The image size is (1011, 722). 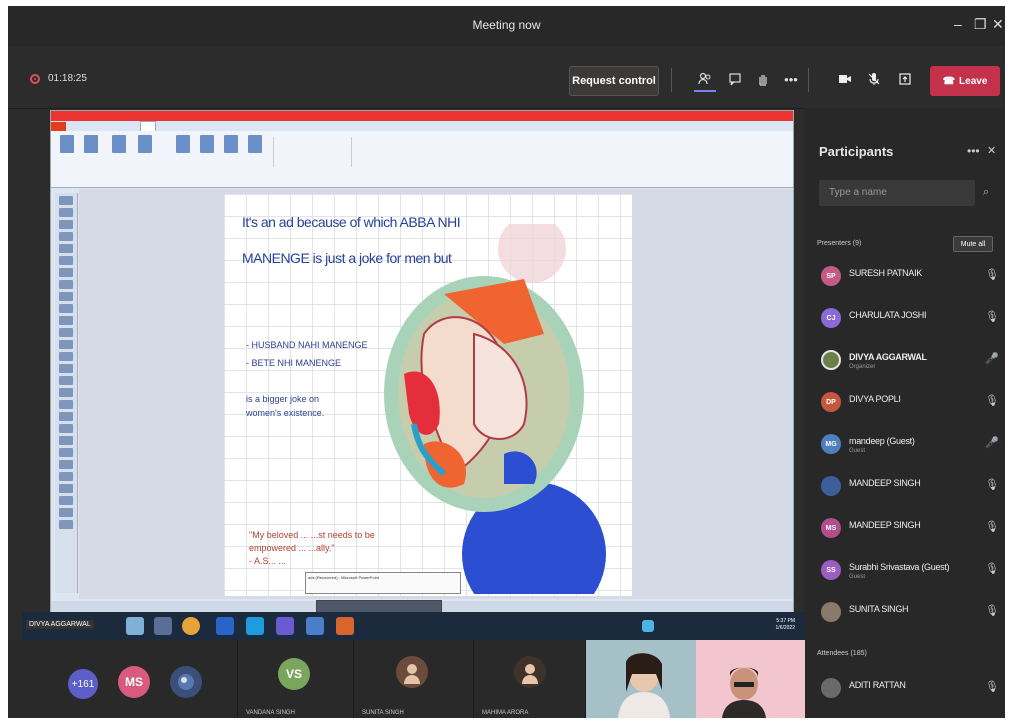 I want to click on panel-title: Participants, so click(x=856, y=151).